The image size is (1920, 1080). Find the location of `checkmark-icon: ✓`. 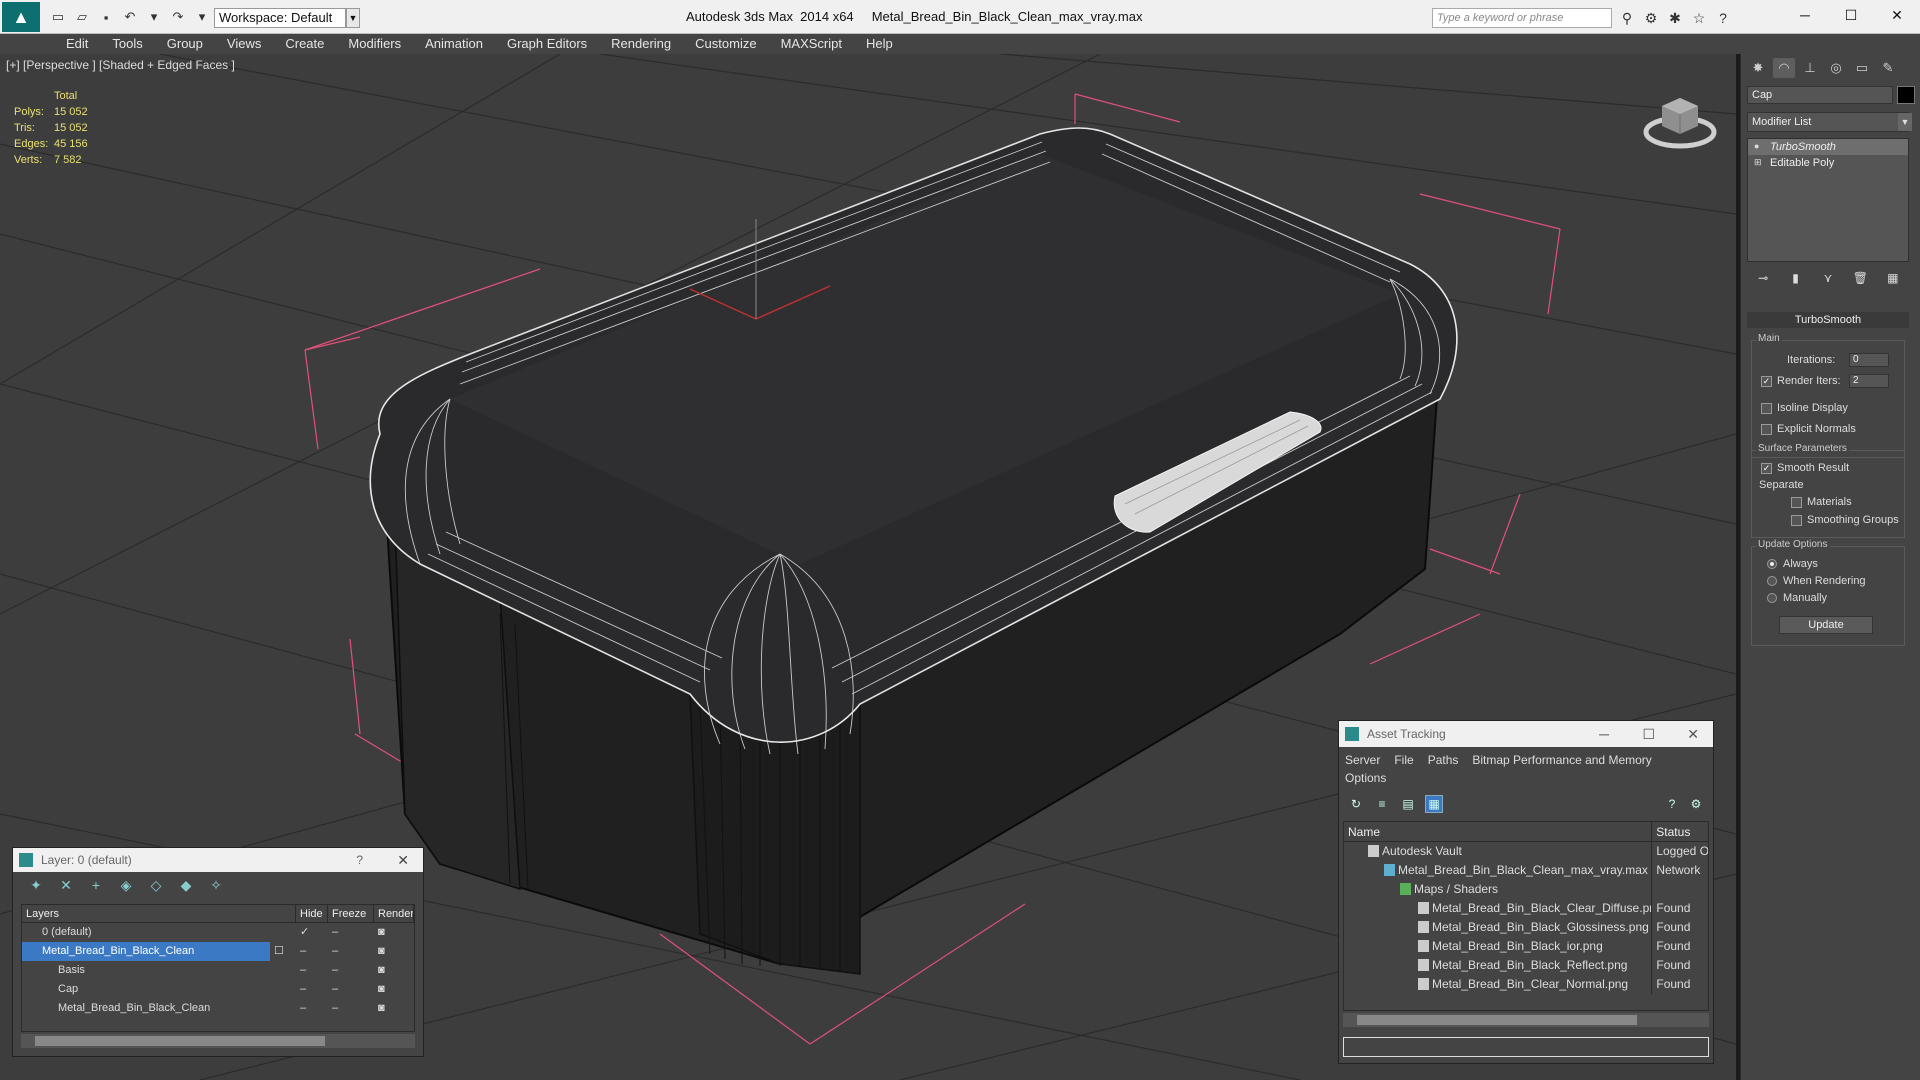

checkmark-icon: ✓ is located at coordinates (312, 932).